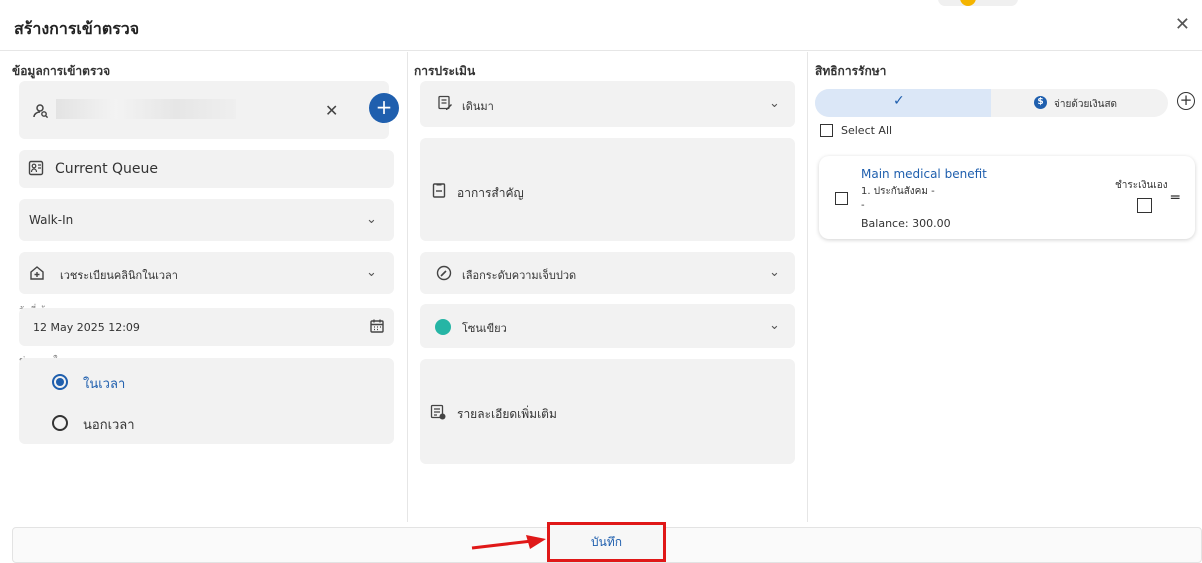 The height and width of the screenshot is (563, 1202). I want to click on benefit-line2: -, so click(863, 205).